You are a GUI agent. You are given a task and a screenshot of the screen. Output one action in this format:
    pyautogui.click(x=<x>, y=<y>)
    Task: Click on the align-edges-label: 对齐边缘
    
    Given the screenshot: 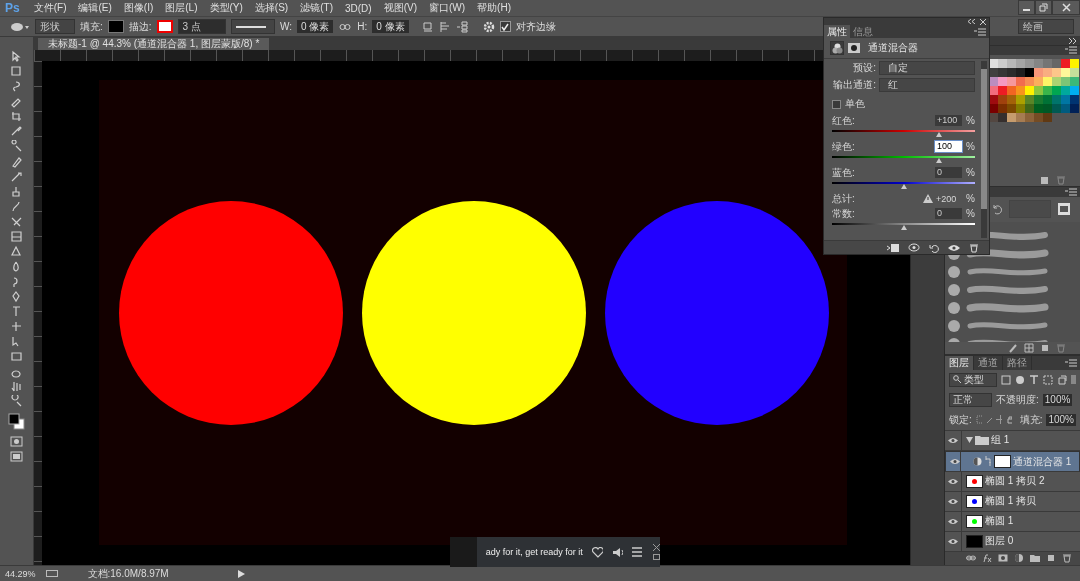 What is the action you would take?
    pyautogui.click(x=535, y=26)
    